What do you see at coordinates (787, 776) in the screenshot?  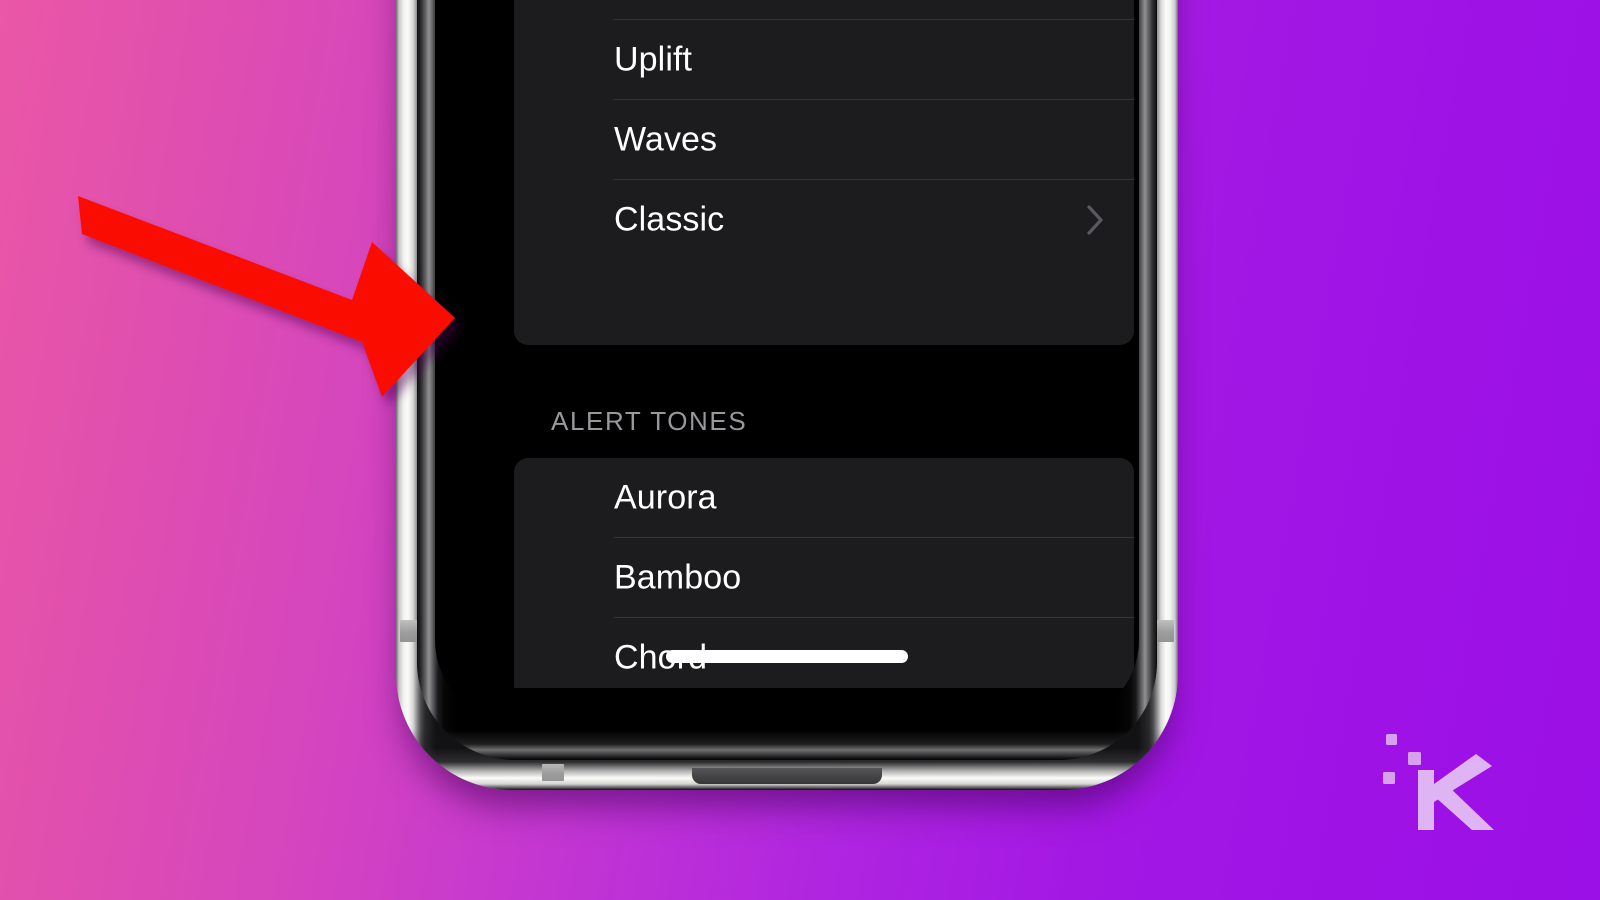 I see `lightning-port` at bounding box center [787, 776].